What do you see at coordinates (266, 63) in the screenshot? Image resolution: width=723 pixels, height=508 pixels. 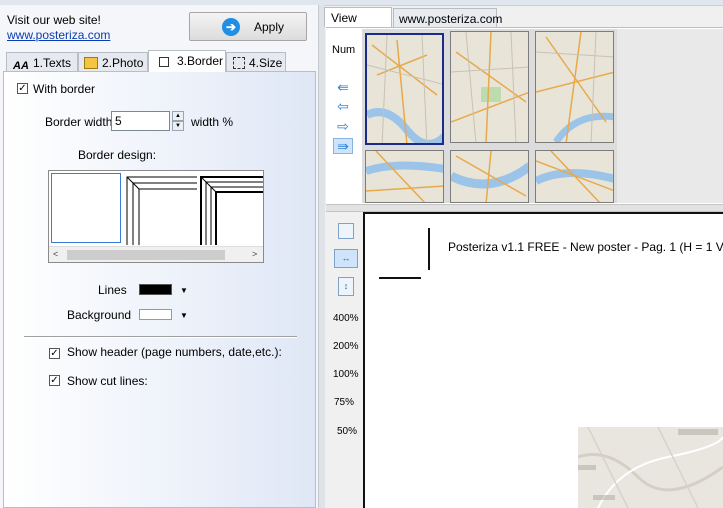 I see `tab-label: 4.Size` at bounding box center [266, 63].